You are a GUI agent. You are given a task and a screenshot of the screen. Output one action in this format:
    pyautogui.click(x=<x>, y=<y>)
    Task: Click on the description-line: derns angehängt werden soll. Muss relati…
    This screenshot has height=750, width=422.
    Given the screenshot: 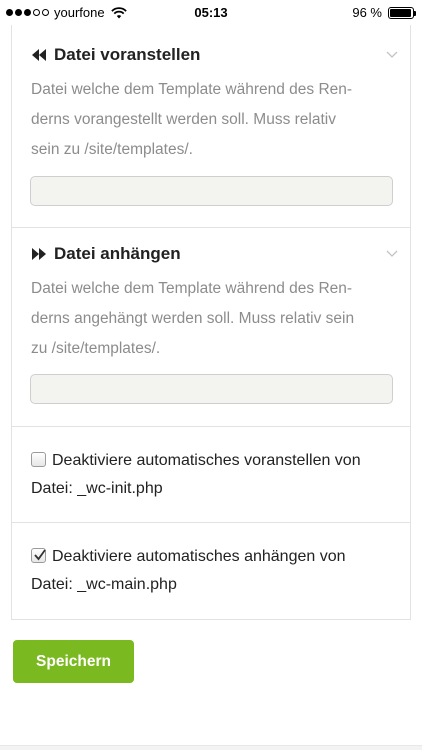 What is the action you would take?
    pyautogui.click(x=193, y=318)
    